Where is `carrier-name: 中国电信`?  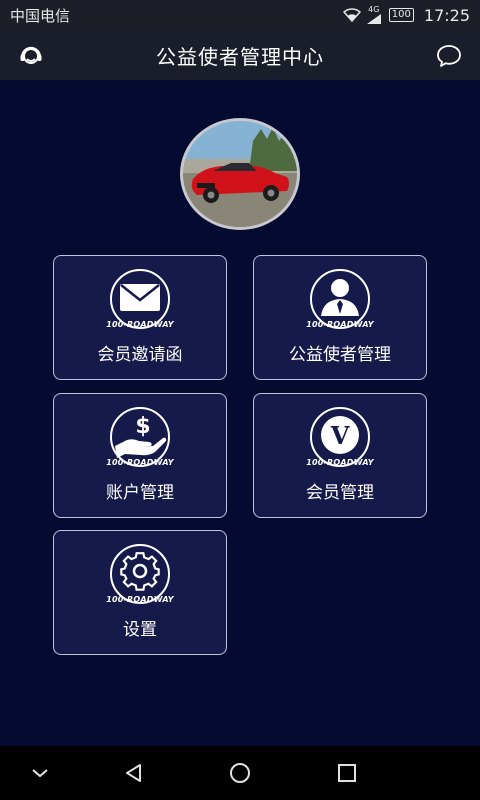 carrier-name: 中国电信 is located at coordinates (40, 15).